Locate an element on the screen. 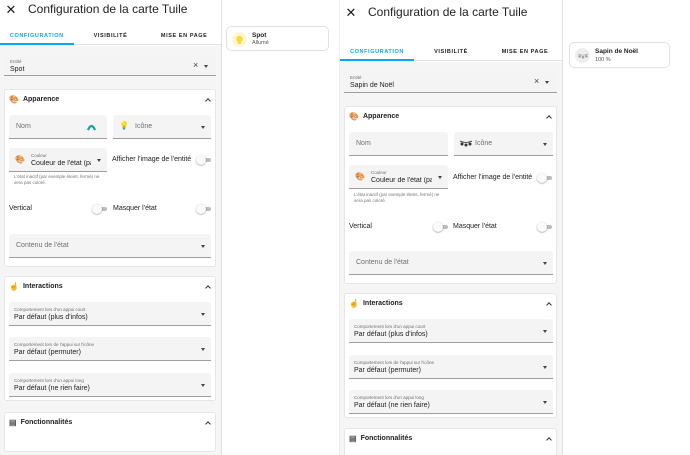 The height and width of the screenshot is (455, 690). list-box-icon: ▤ is located at coordinates (13, 422).